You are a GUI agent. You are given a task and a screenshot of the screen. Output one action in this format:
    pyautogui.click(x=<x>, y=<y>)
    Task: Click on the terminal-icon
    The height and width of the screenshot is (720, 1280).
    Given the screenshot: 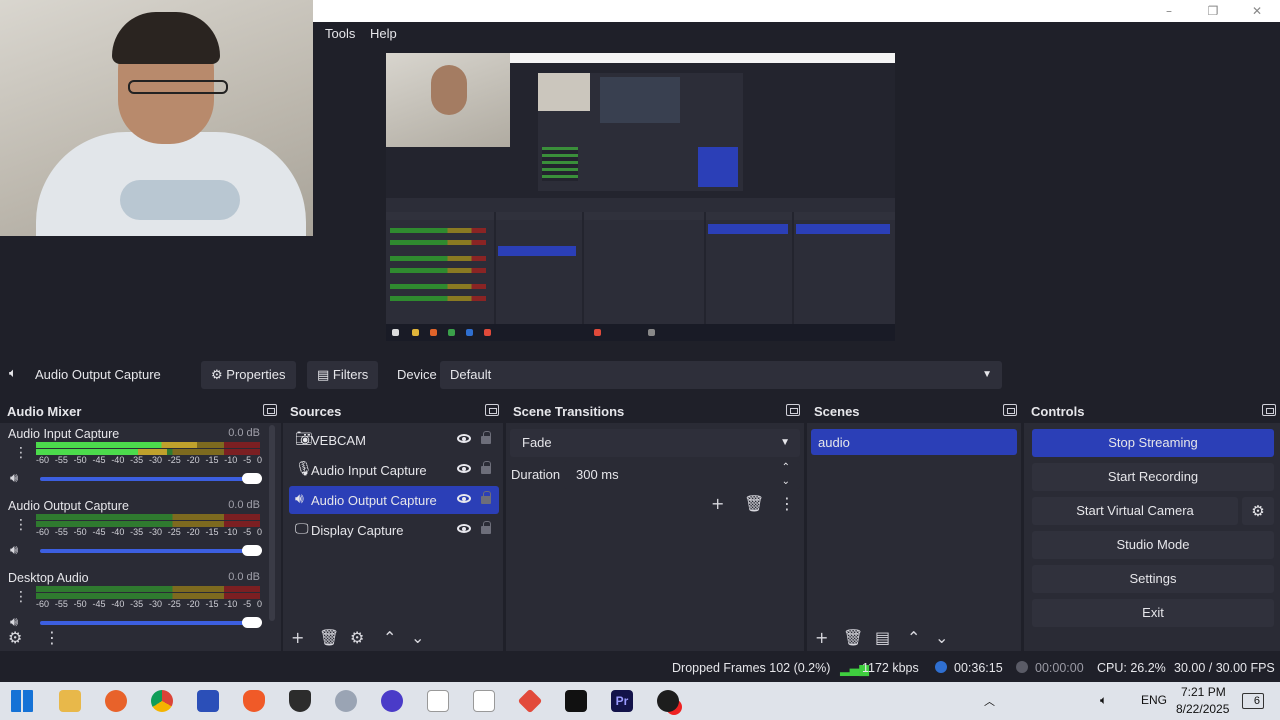 What is the action you would take?
    pyautogui.click(x=576, y=701)
    